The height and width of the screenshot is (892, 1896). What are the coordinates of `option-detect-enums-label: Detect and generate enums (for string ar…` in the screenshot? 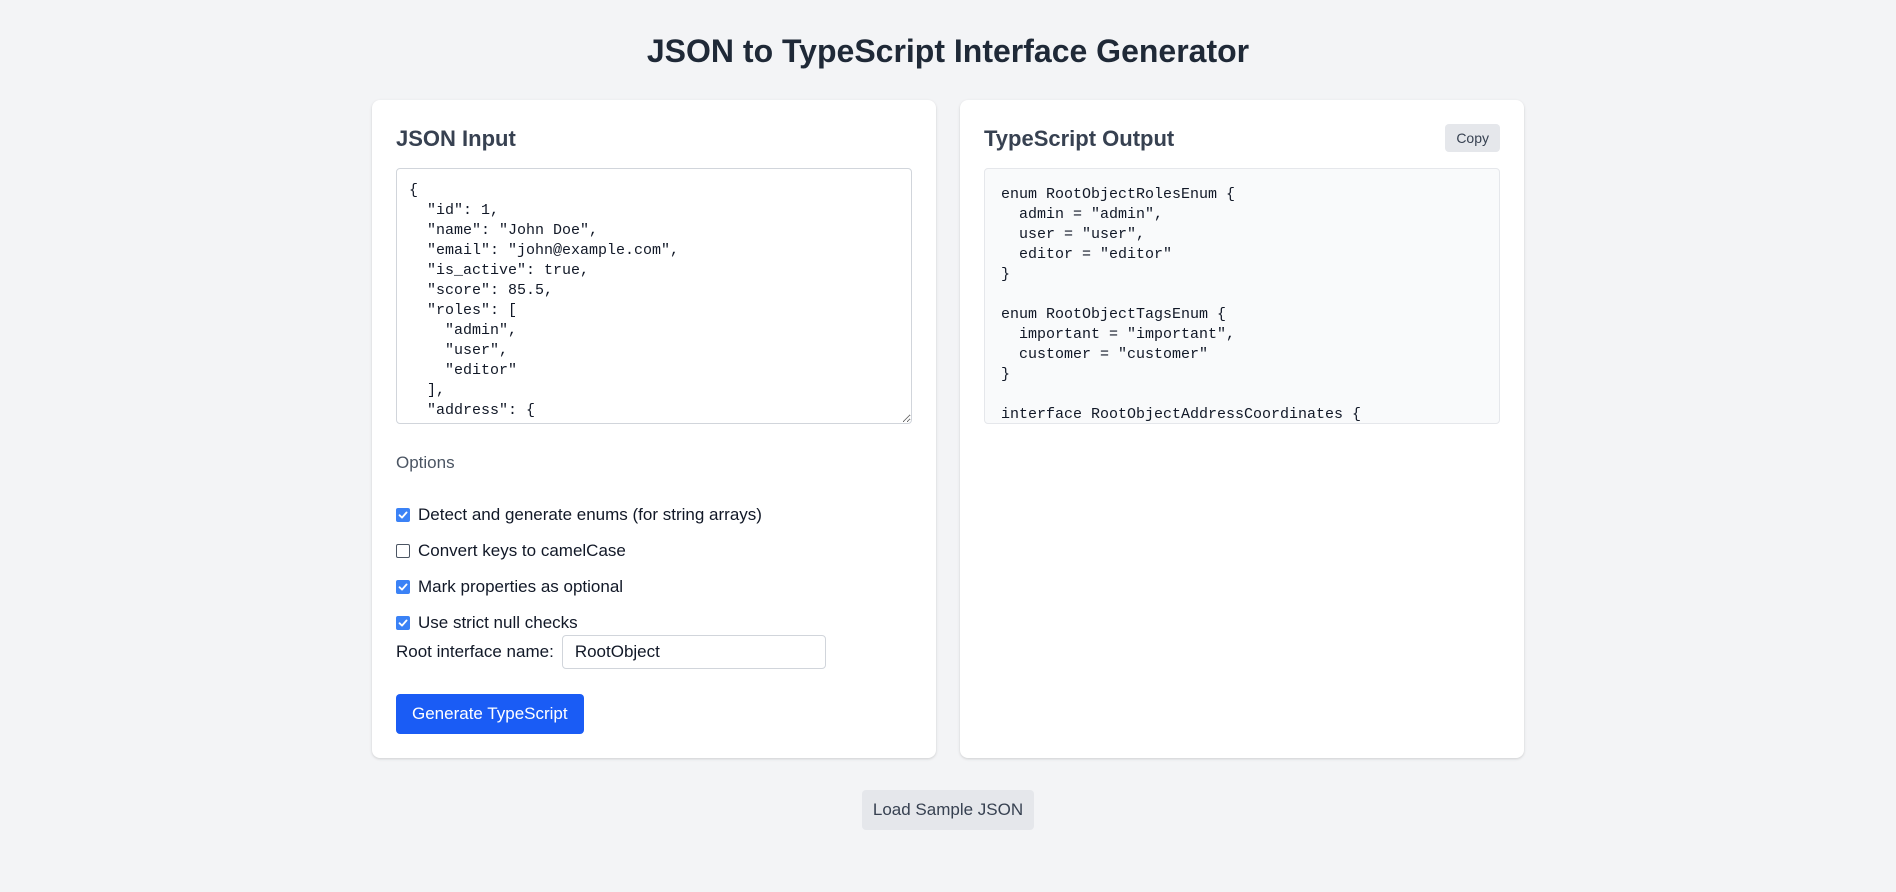 It's located at (590, 514).